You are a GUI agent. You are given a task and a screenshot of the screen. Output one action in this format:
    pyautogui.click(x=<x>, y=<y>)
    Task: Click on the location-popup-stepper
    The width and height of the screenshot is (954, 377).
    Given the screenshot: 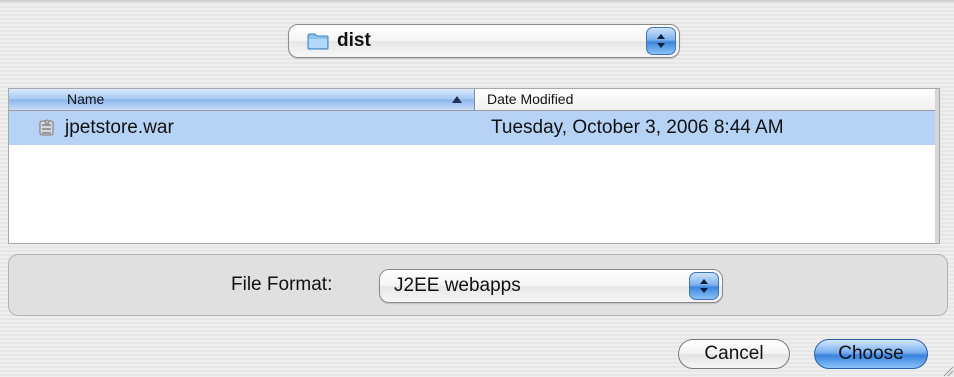 What is the action you would take?
    pyautogui.click(x=661, y=41)
    